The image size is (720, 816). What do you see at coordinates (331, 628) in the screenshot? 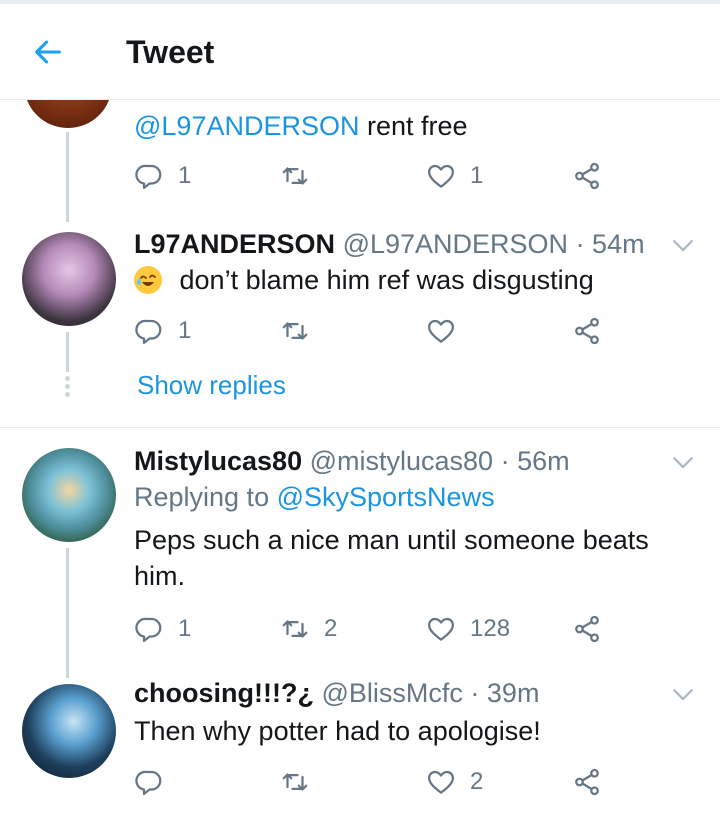
I see `retweet-count: 2` at bounding box center [331, 628].